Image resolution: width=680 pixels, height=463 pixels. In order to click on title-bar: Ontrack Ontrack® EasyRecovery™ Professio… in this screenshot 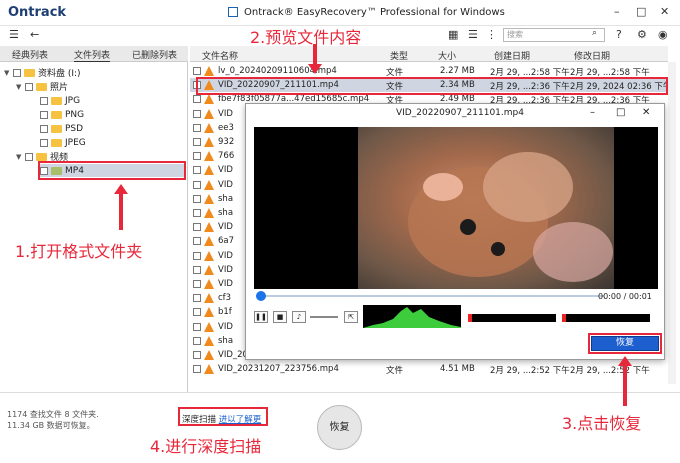, I will do `click(340, 13)`.